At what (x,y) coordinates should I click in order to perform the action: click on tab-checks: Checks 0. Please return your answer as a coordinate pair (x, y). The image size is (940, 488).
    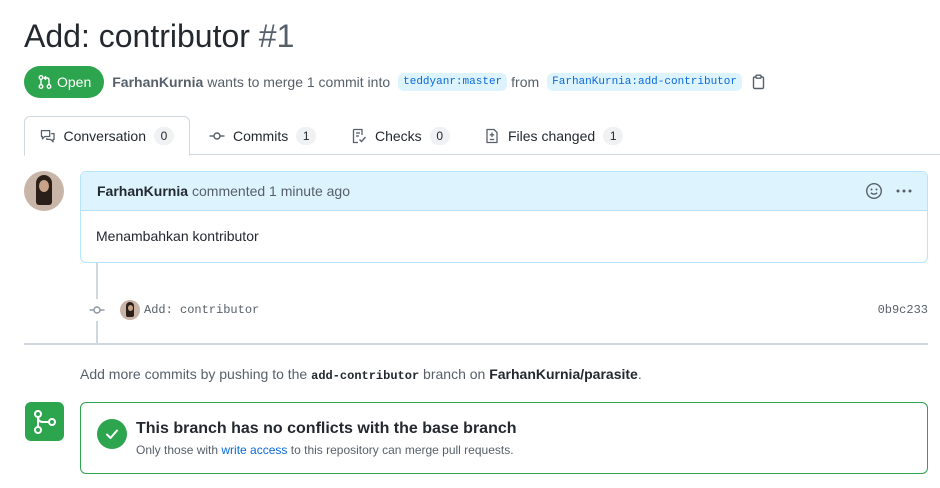
    Looking at the image, I should click on (400, 135).